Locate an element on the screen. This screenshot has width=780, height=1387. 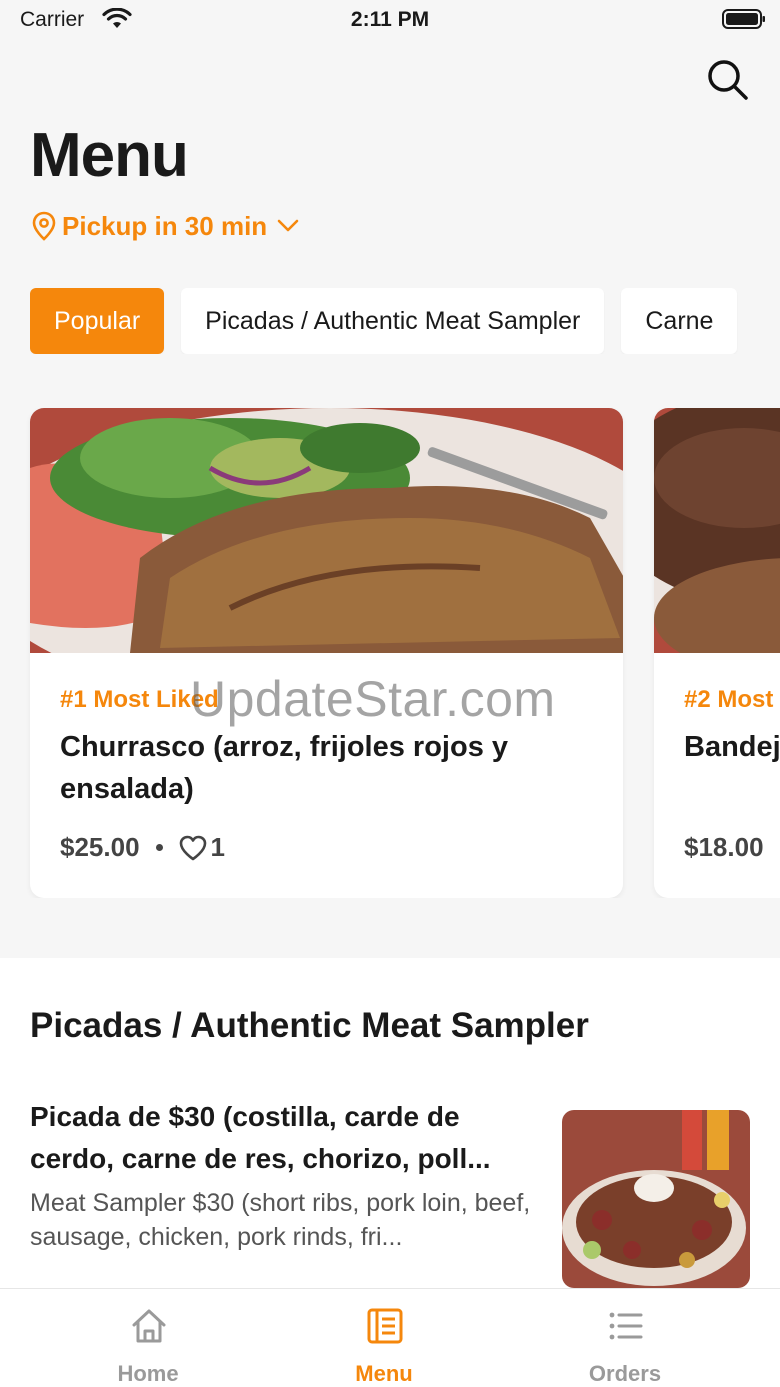
tab-orders: Orders is located at coordinates (625, 1338).